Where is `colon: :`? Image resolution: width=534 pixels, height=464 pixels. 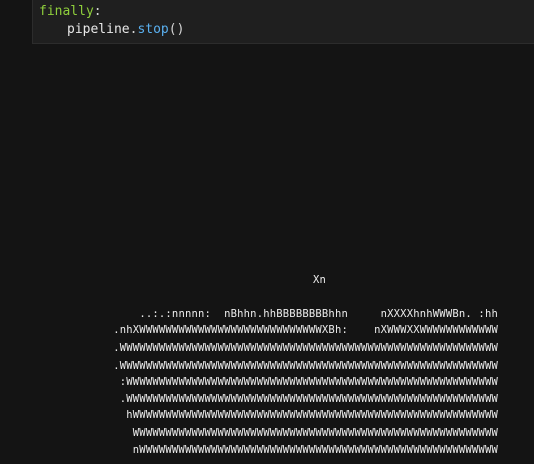
colon: : is located at coordinates (97, 11).